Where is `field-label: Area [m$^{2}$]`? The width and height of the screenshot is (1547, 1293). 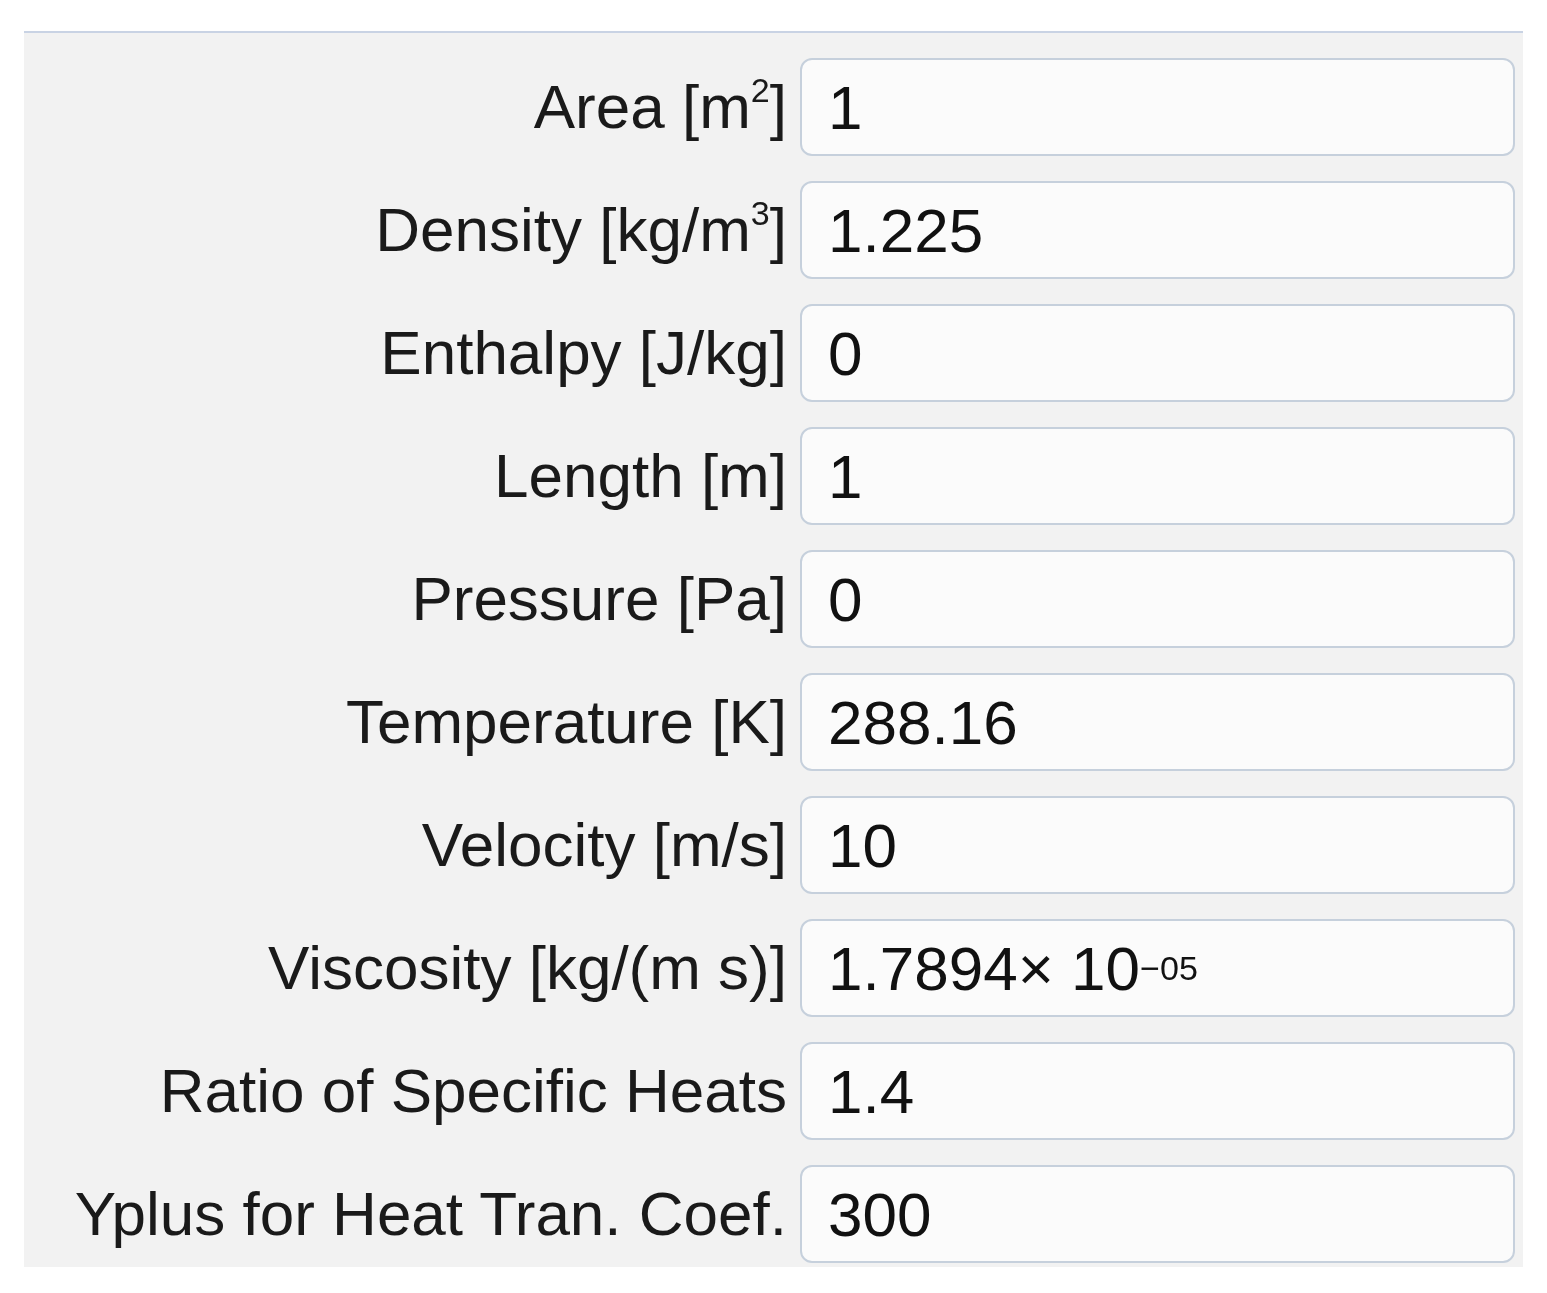
field-label: Area [m$^{2}$] is located at coordinates (660, 107).